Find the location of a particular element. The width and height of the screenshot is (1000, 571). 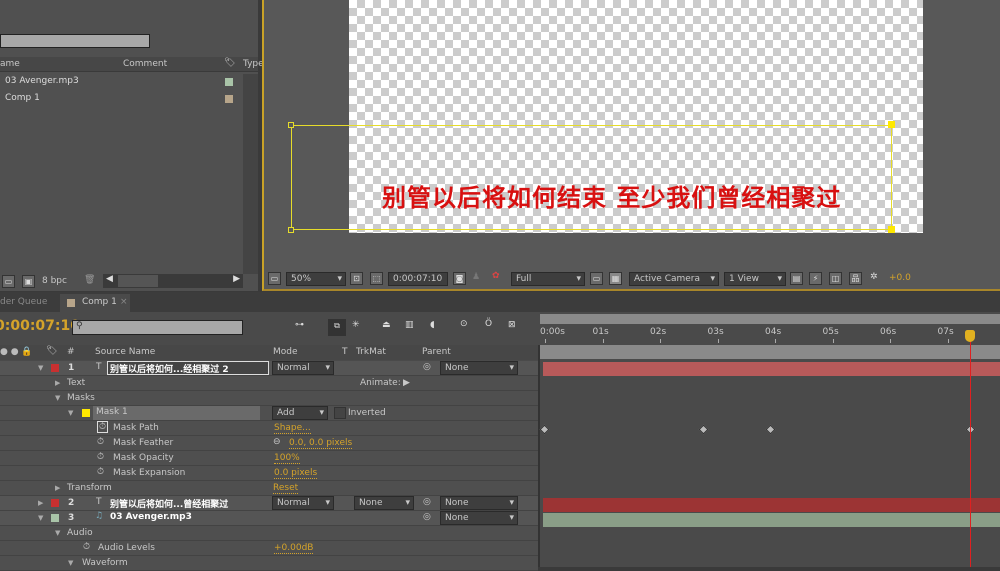

folder-icon: ▭ is located at coordinates (8, 281).